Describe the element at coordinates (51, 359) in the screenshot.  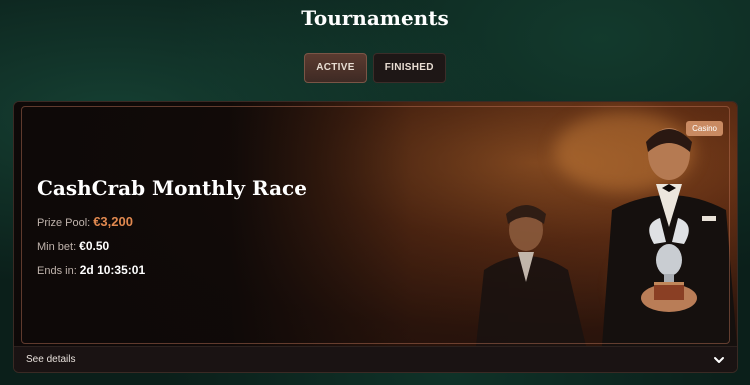
I see `see-details-label: See details` at that location.